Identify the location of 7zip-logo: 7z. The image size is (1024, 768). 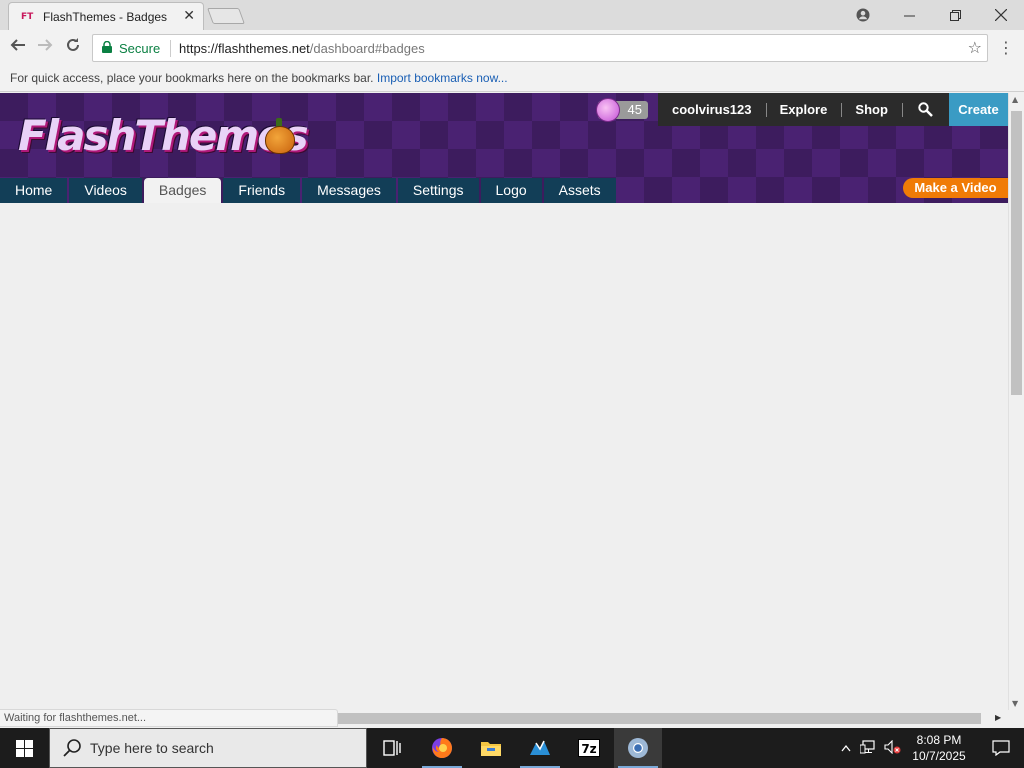
(589, 748).